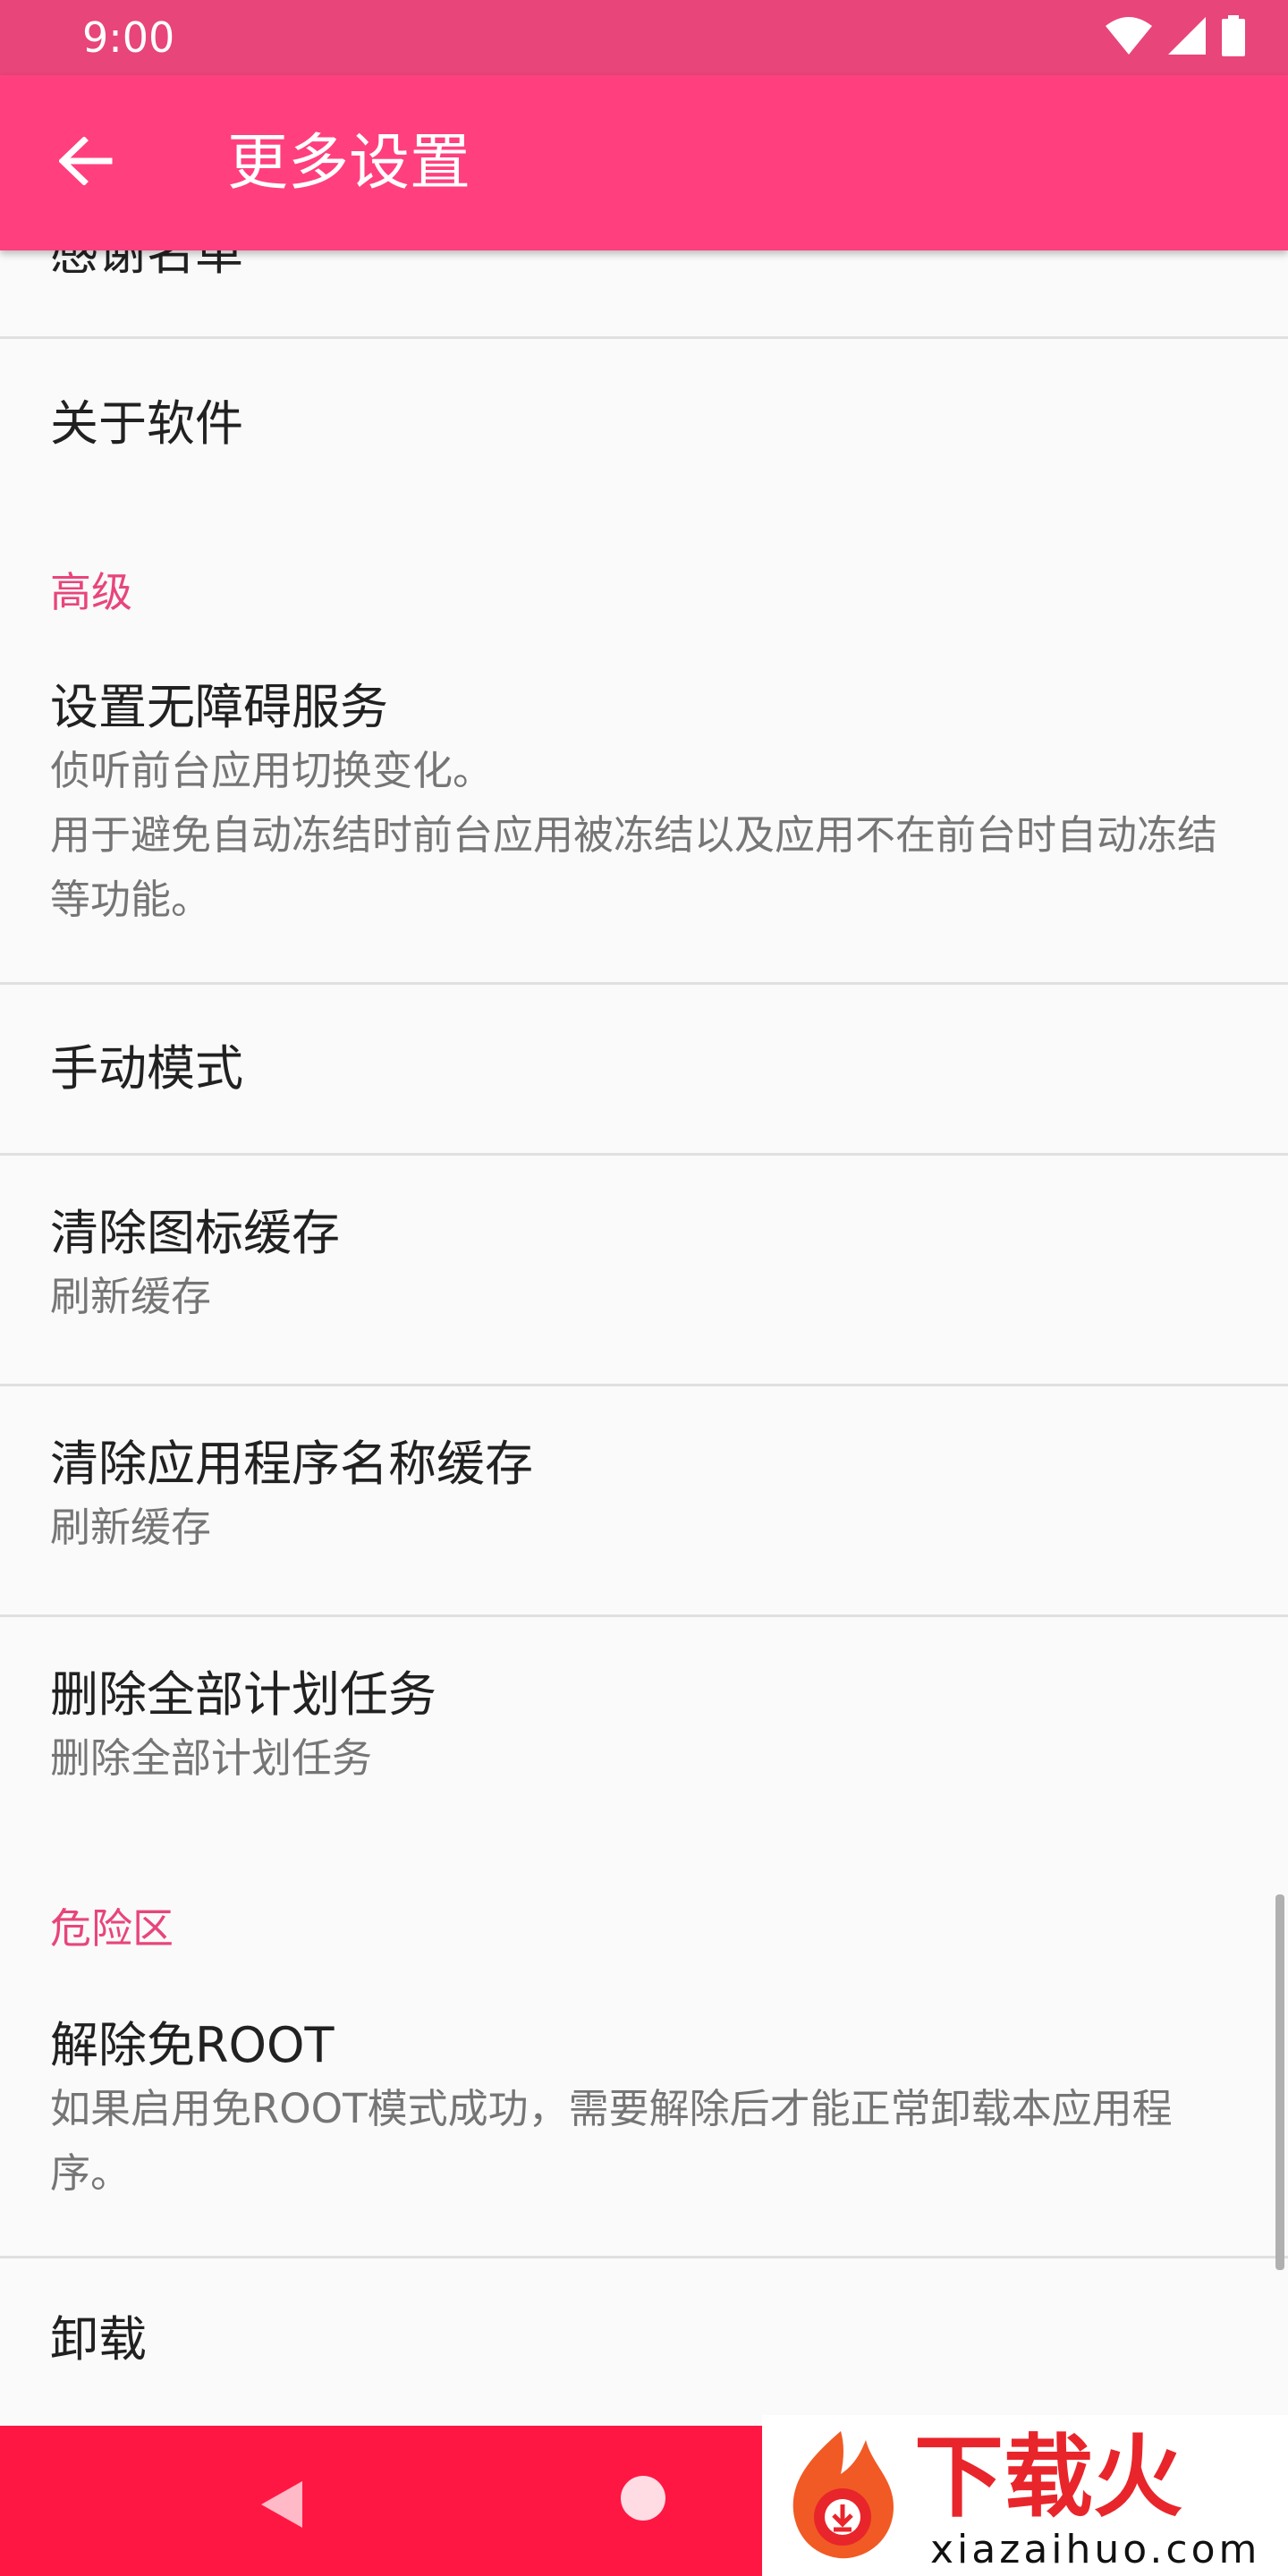 Image resolution: width=1288 pixels, height=2576 pixels. I want to click on wifi-icon, so click(1129, 37).